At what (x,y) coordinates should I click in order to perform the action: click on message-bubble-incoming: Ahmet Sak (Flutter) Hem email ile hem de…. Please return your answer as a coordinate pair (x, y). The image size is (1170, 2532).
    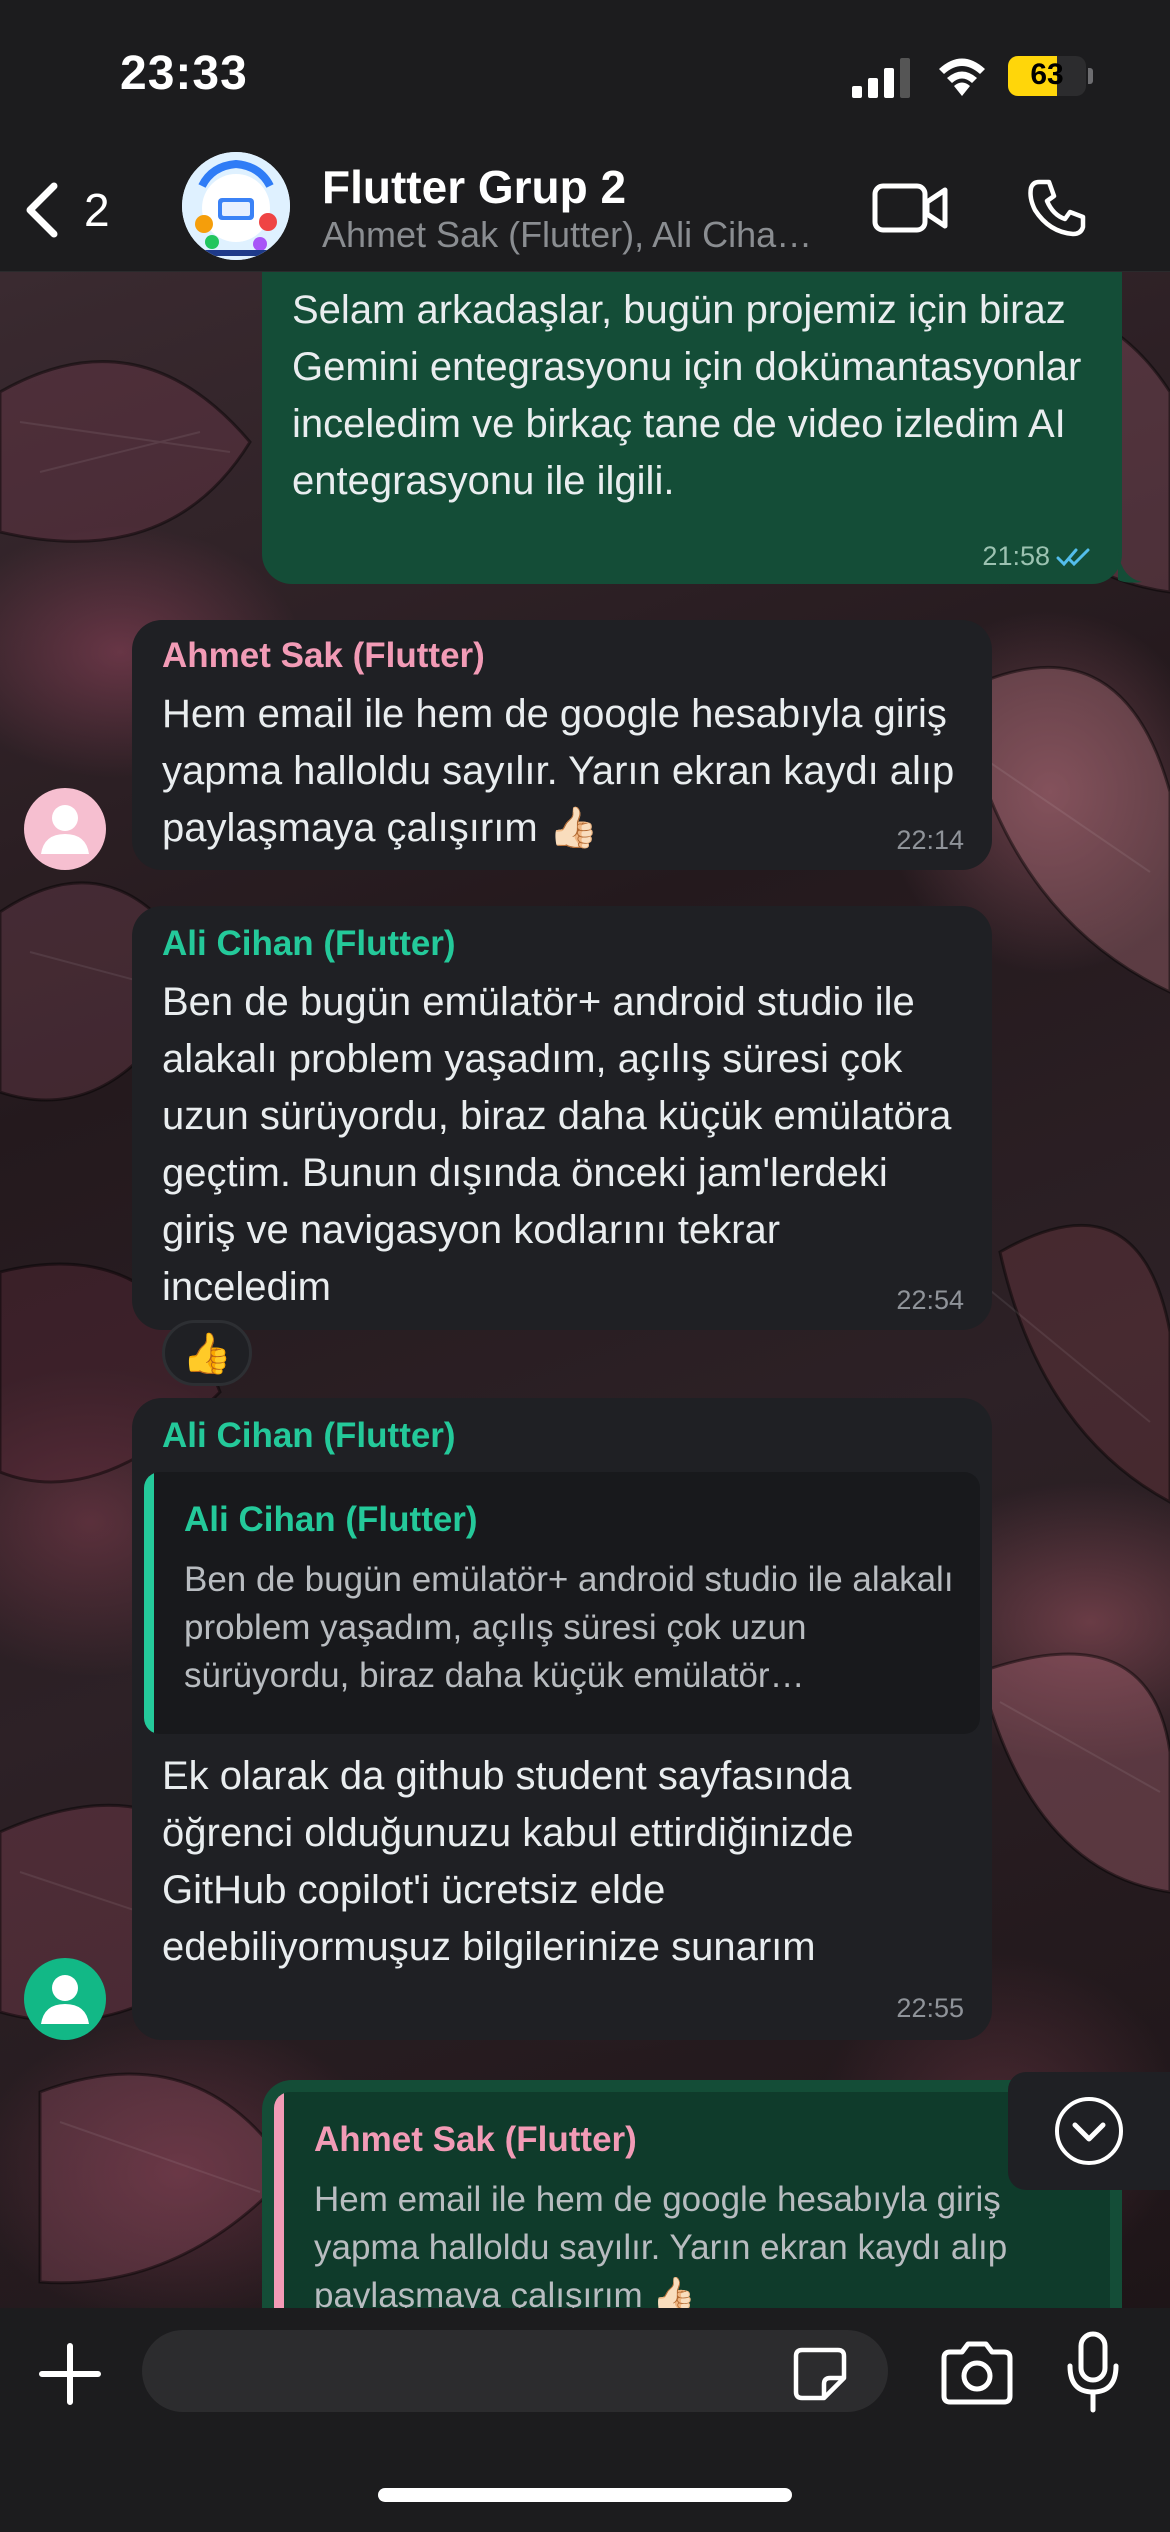
    Looking at the image, I should click on (562, 745).